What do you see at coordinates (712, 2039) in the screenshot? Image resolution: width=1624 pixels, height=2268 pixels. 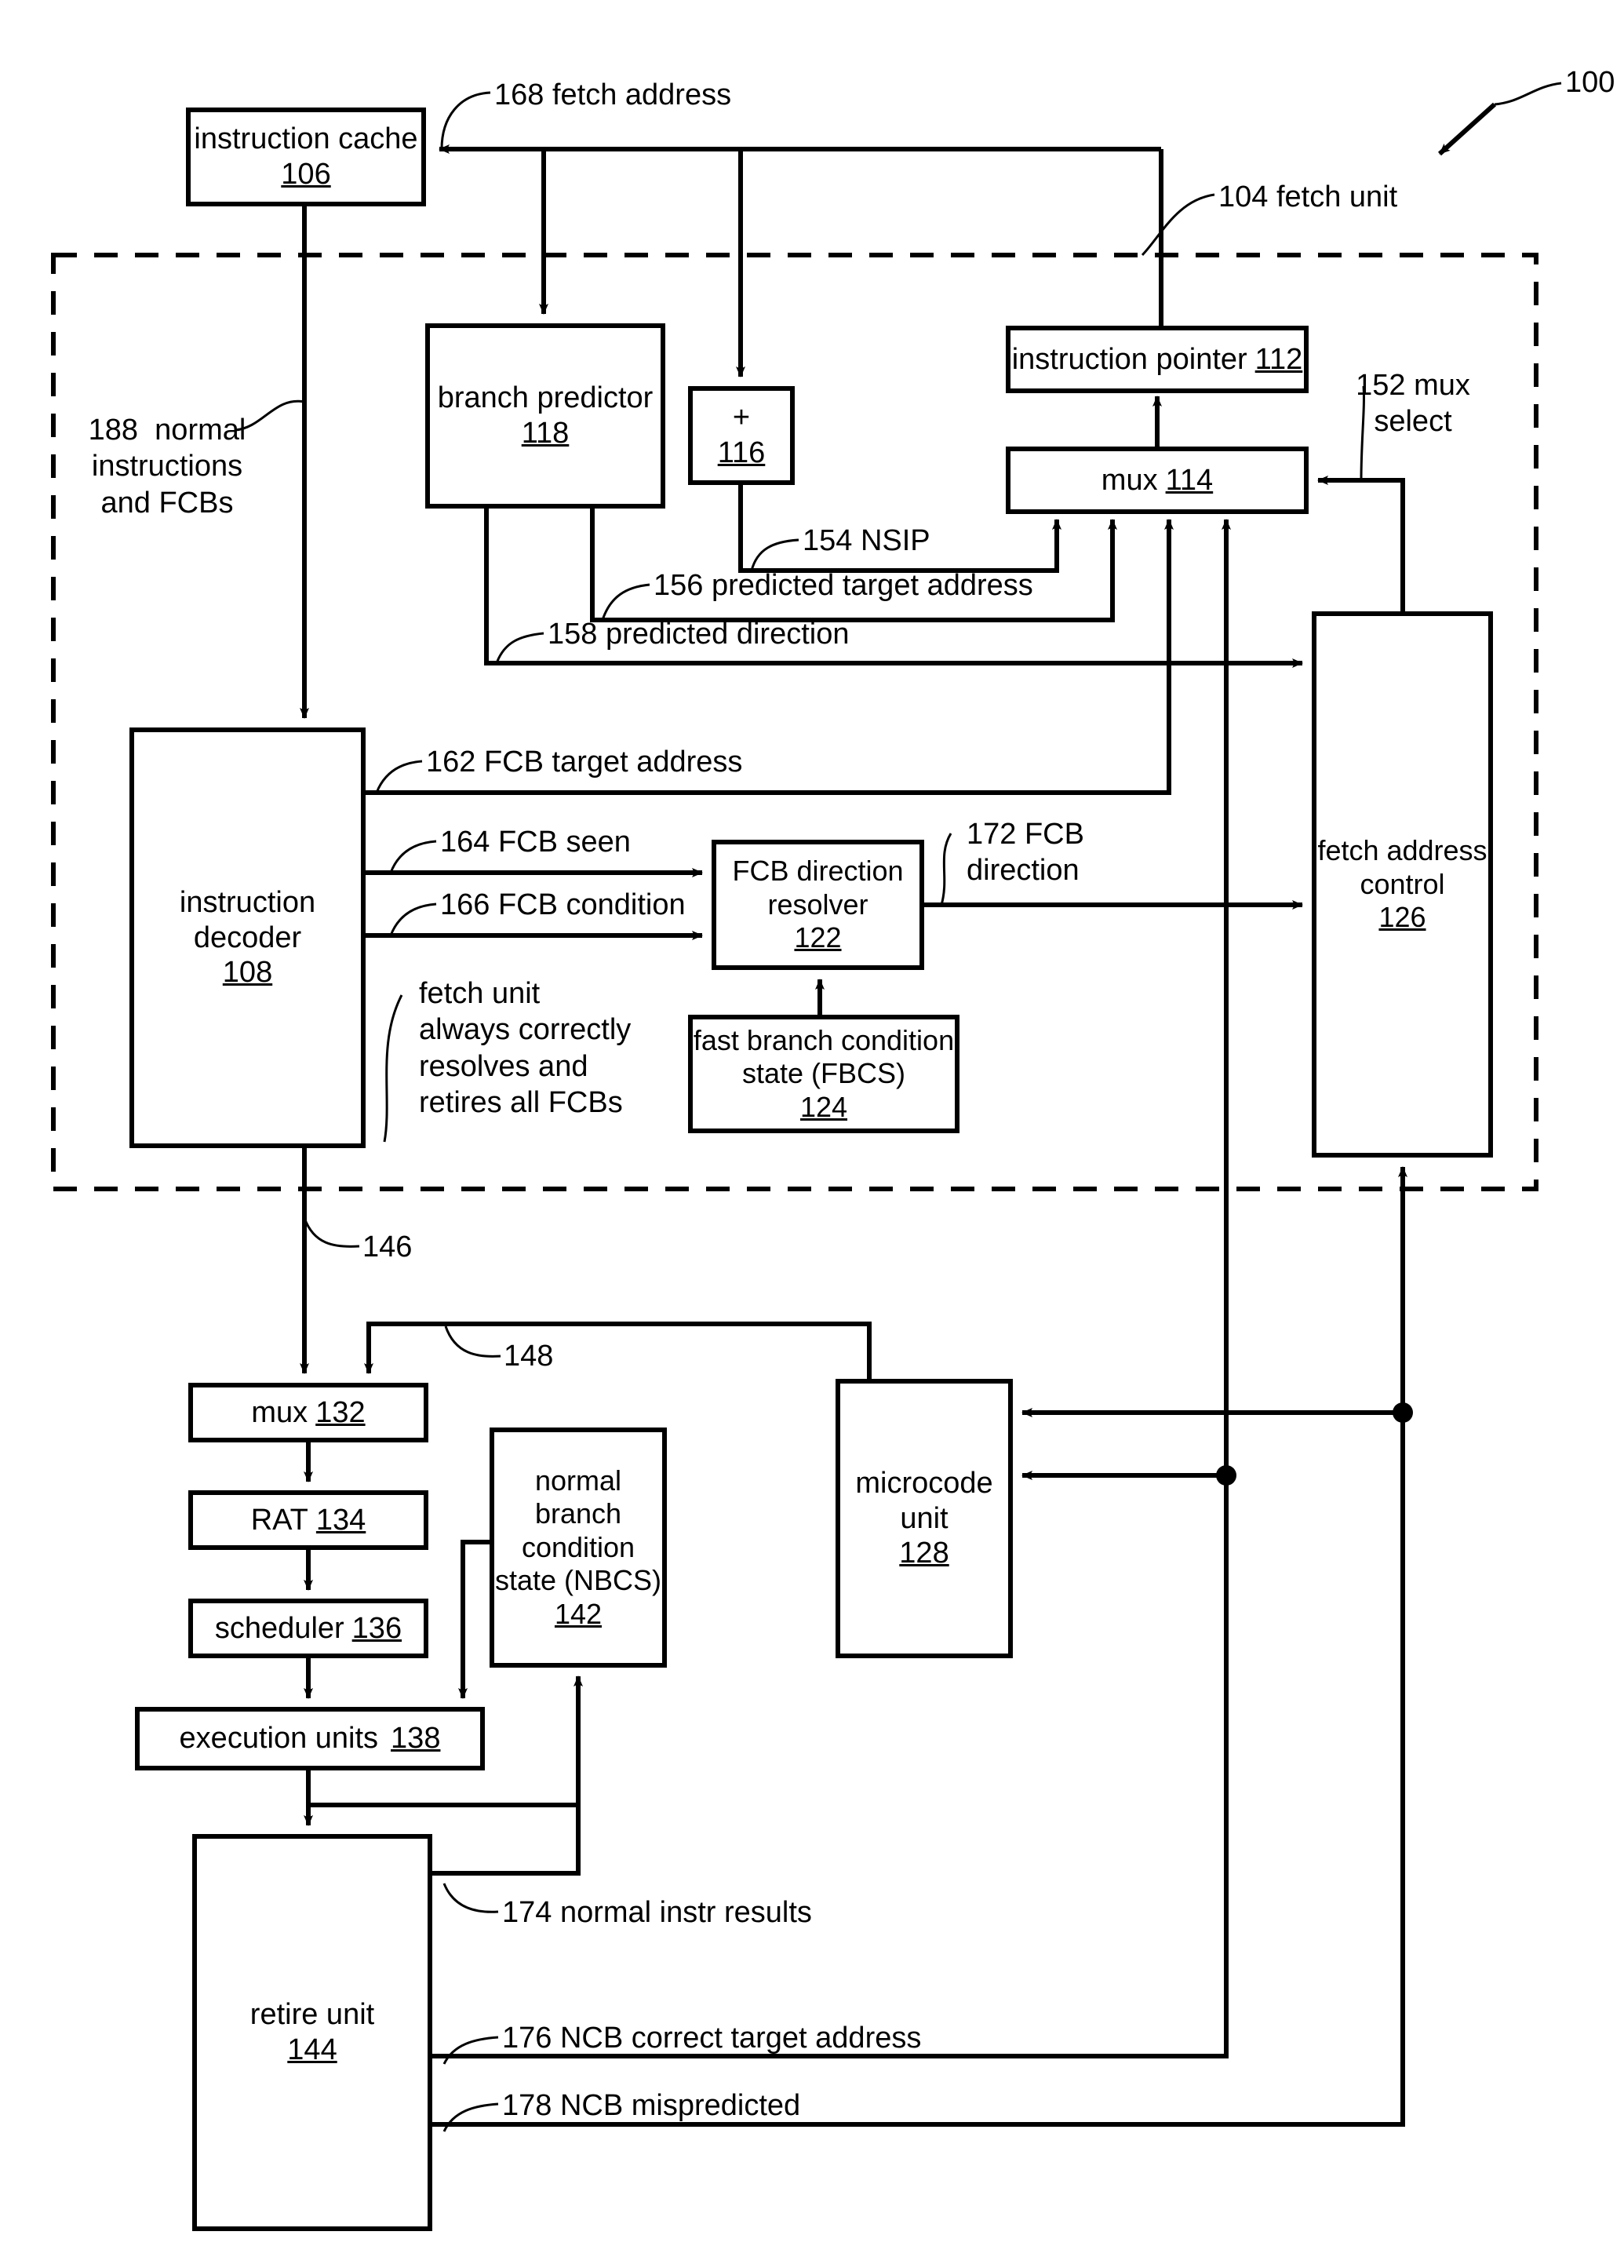 I see `signal-label-176-ncb-correct-target-address: 176 NCB correct target address` at bounding box center [712, 2039].